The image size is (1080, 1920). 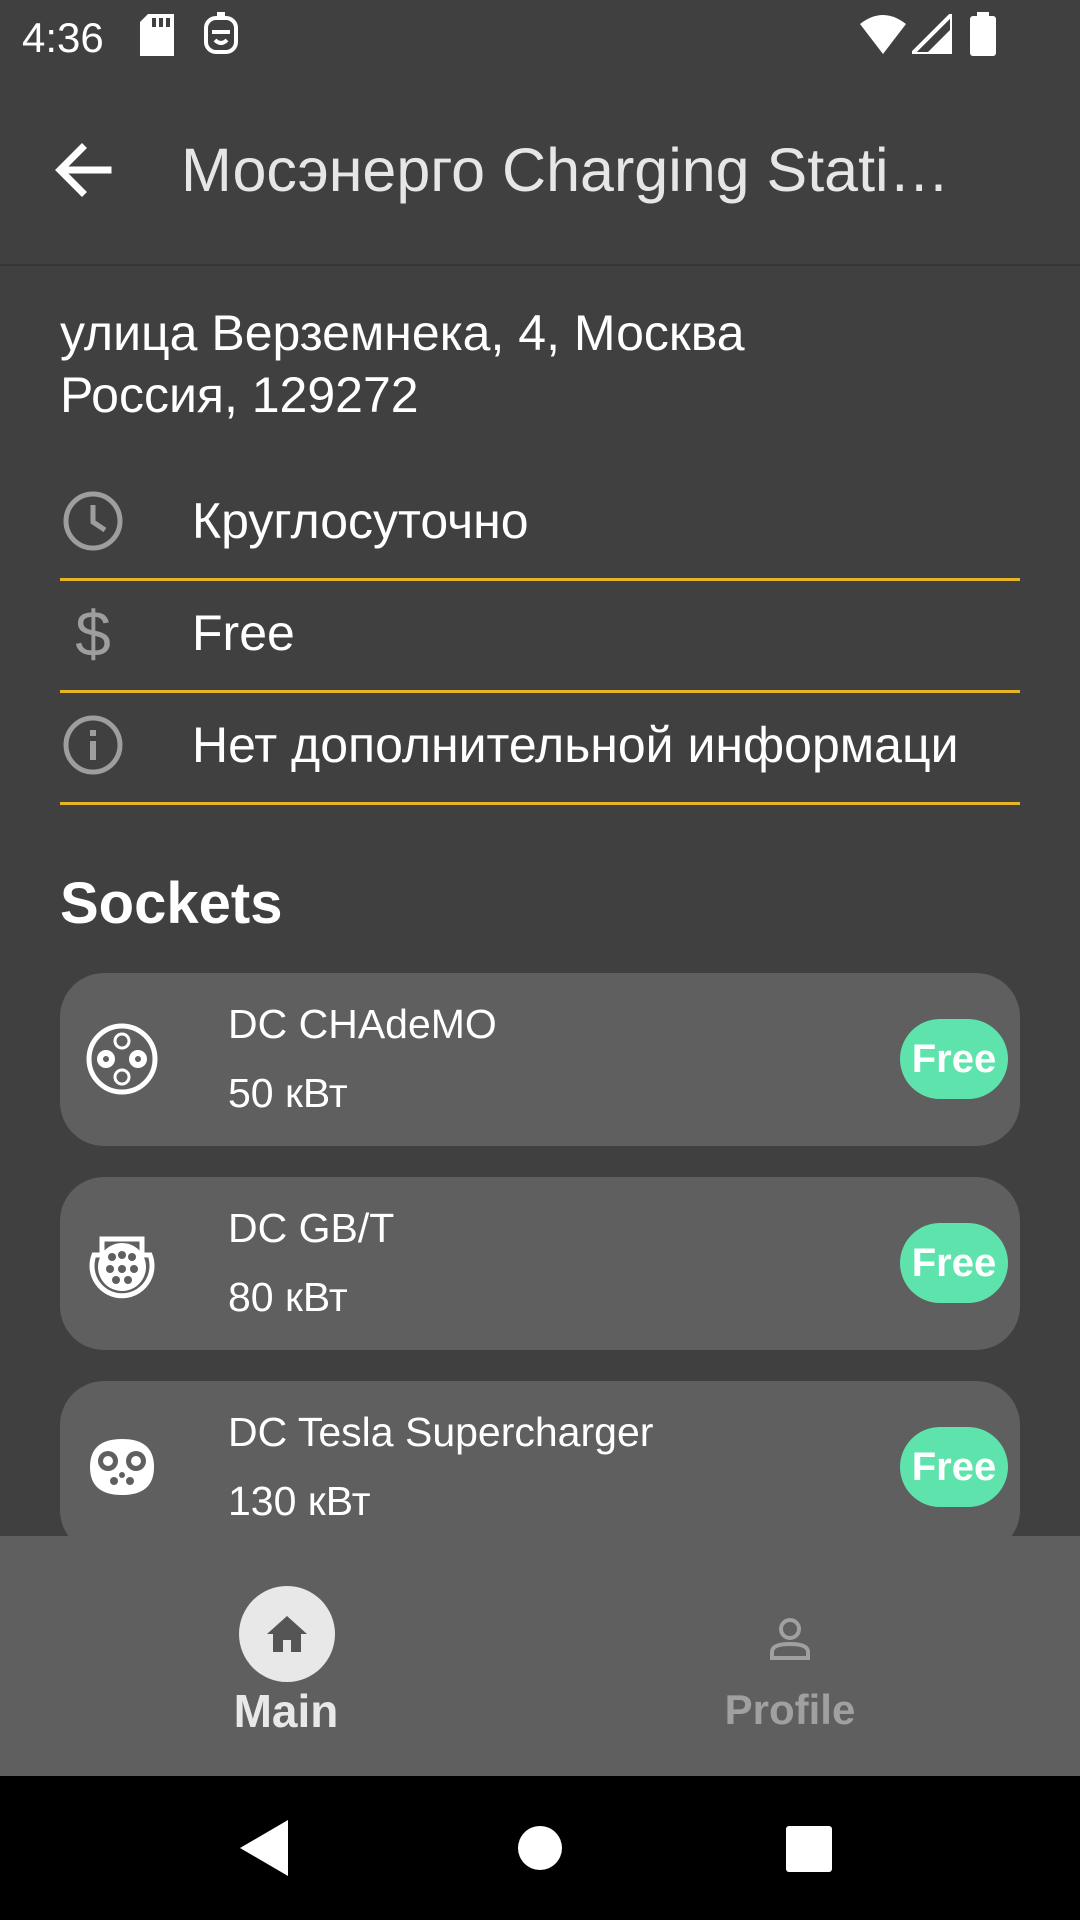 I want to click on clock-icon, so click(x=93, y=521).